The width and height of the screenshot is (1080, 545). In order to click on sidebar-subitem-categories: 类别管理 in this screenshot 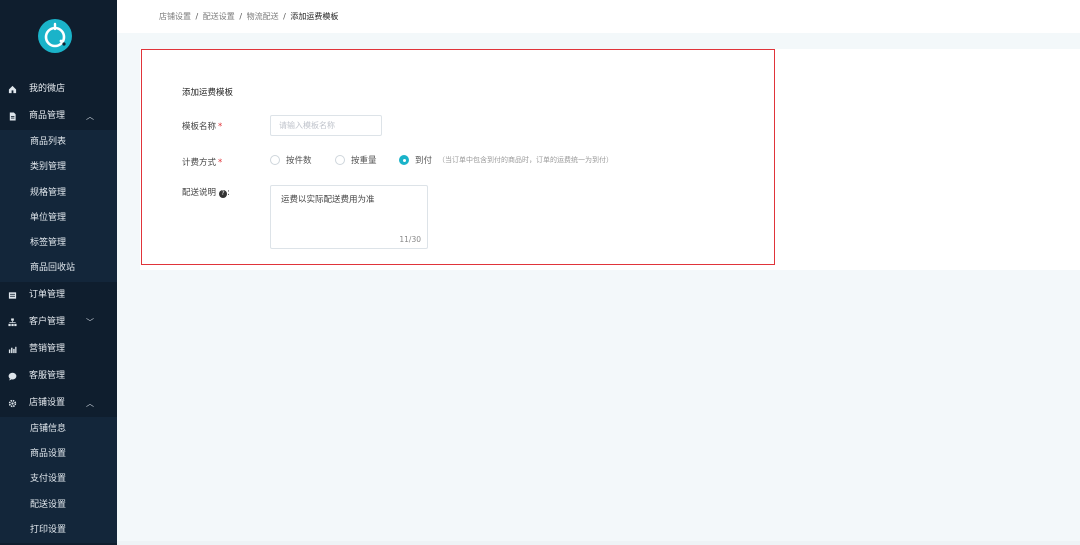, I will do `click(58, 167)`.